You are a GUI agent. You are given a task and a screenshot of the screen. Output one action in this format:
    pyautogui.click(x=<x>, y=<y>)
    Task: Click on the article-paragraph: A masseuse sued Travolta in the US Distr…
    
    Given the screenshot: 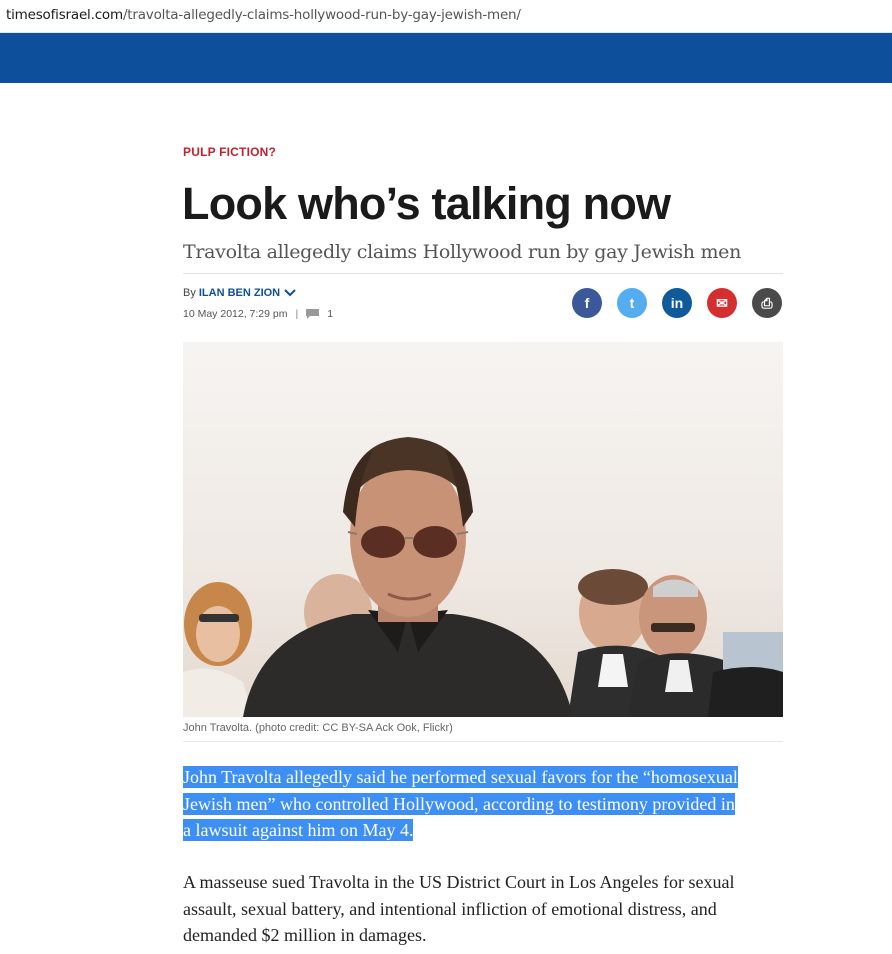 What is the action you would take?
    pyautogui.click(x=459, y=908)
    